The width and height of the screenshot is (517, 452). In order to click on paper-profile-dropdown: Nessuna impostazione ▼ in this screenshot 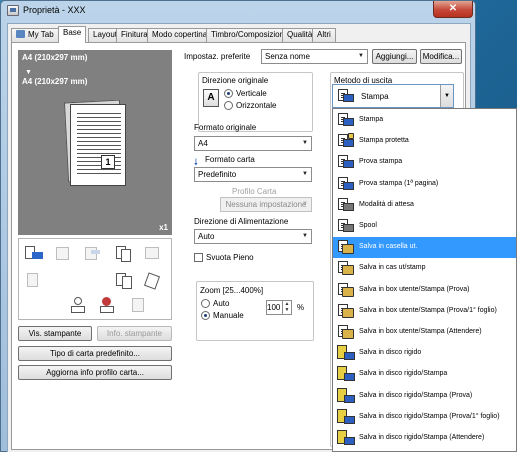, I will do `click(266, 204)`.